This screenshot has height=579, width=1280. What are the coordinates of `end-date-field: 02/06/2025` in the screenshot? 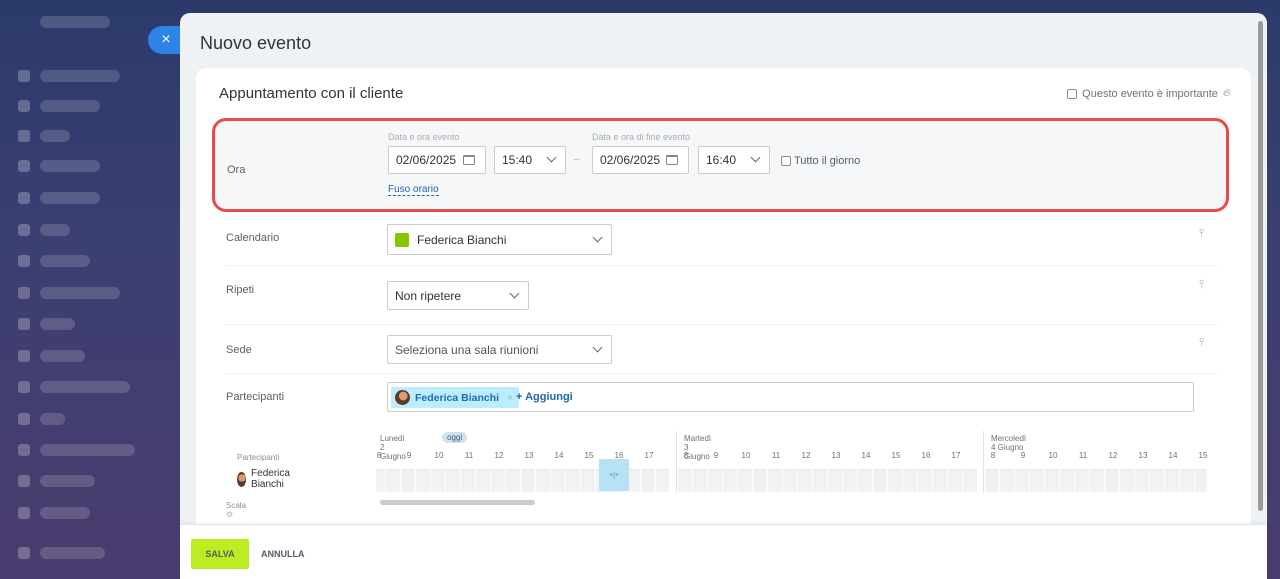 It's located at (640, 160).